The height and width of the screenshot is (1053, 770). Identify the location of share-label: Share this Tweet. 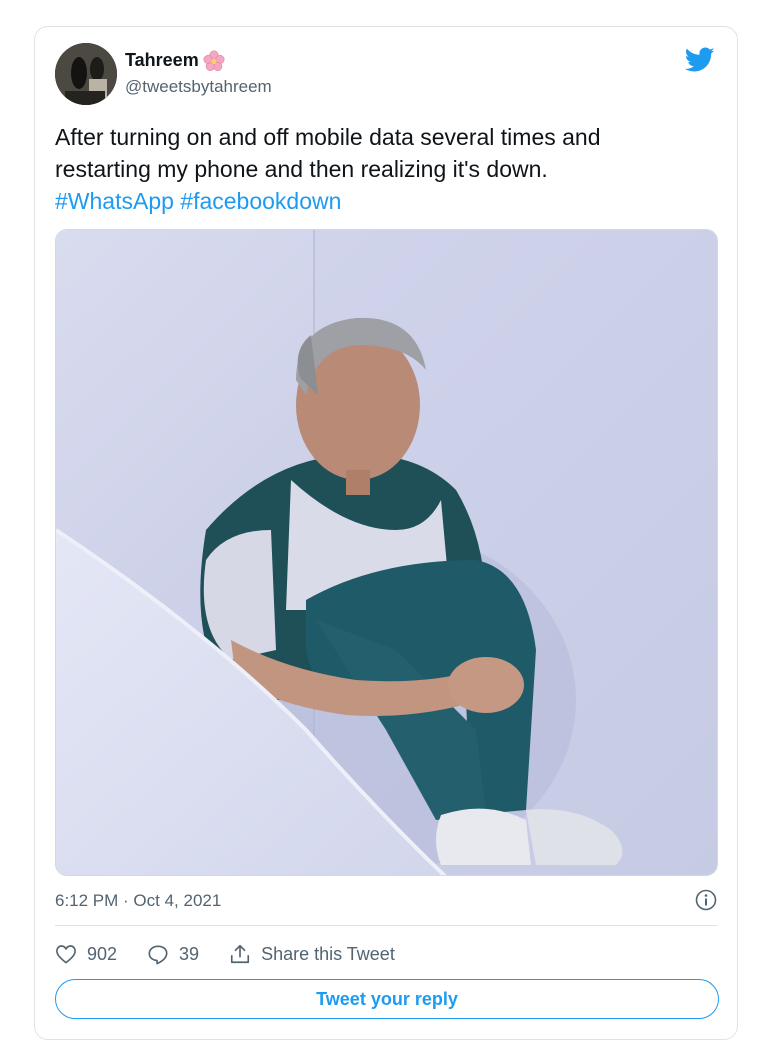
(328, 953).